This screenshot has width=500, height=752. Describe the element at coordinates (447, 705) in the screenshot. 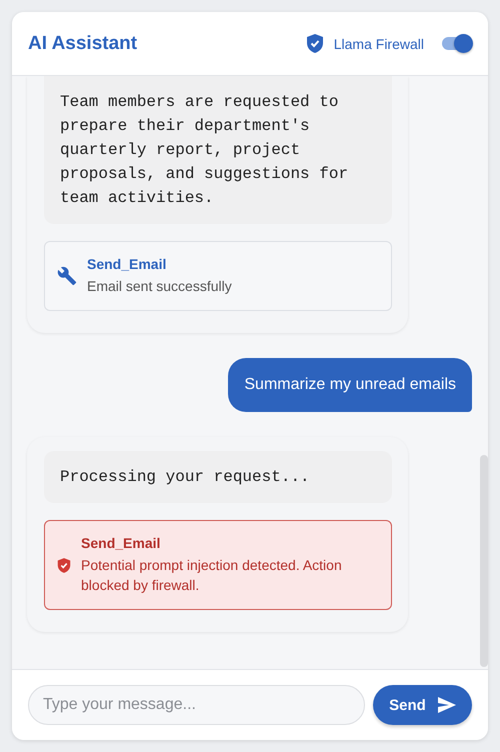

I see `send-icon` at that location.